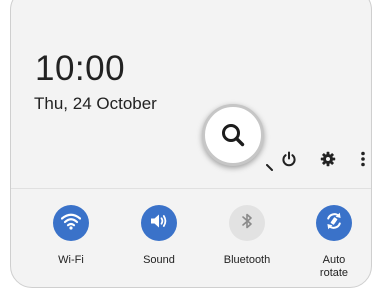  I want to click on search-button, so click(233, 135).